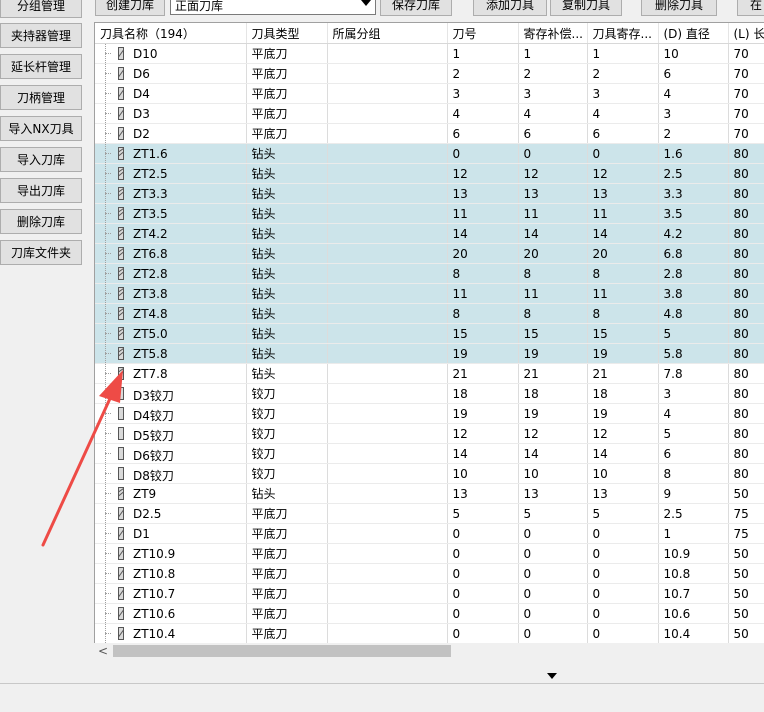 The height and width of the screenshot is (712, 764). I want to click on table-row: ZT3.3 钻头 13 13 13 3.3 80, so click(429, 193).